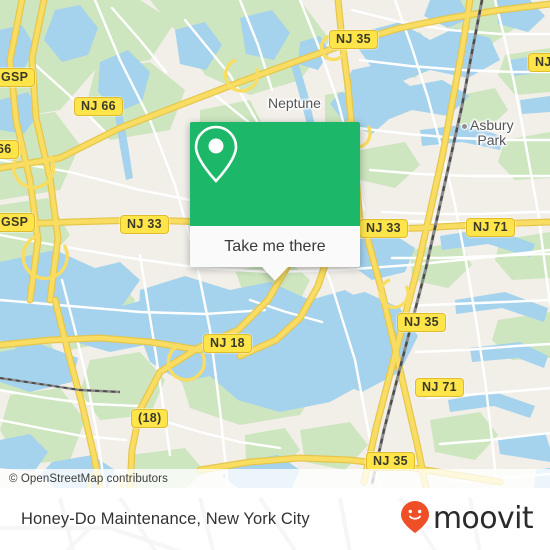 This screenshot has height=550, width=550. Describe the element at coordinates (9, 149) in the screenshot. I see `road-shield-66: 66` at that location.